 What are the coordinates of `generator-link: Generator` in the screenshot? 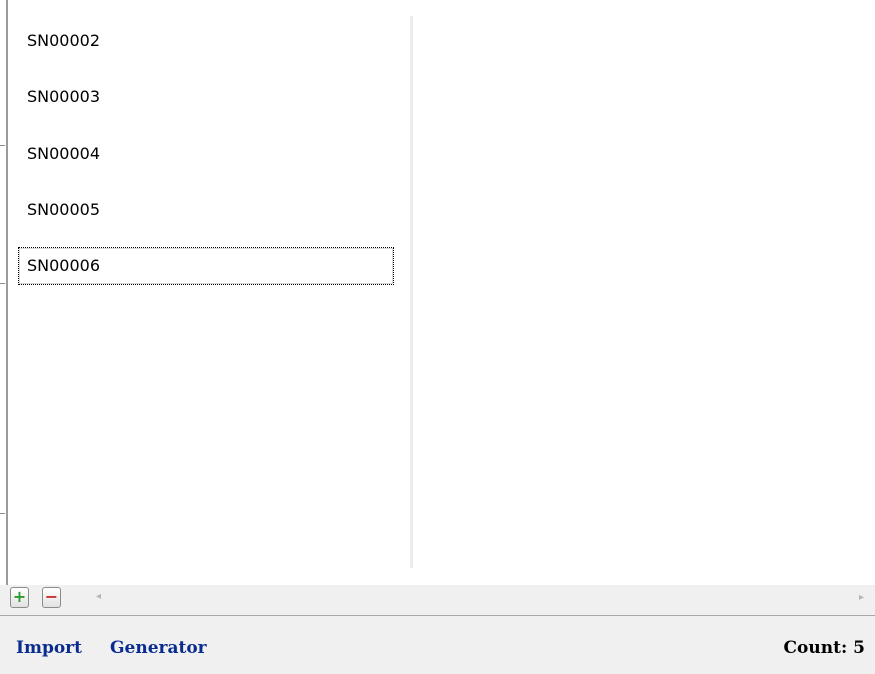 It's located at (158, 648).